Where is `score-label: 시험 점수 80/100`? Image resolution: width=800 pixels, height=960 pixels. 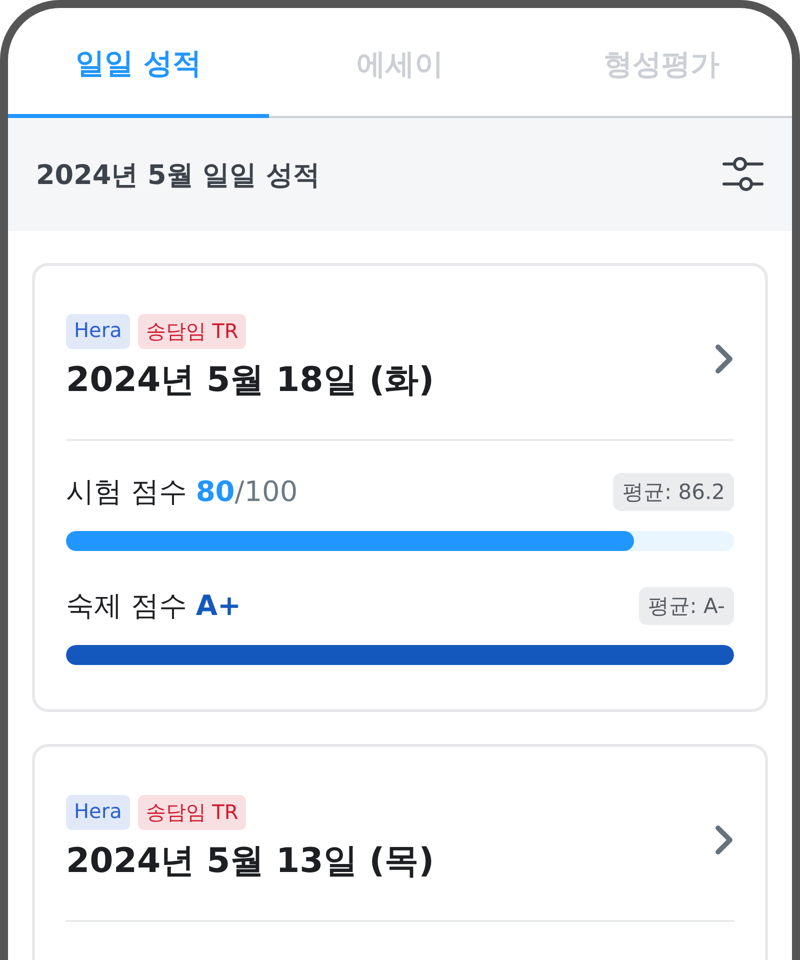
score-label: 시험 점수 80/100 is located at coordinates (182, 492).